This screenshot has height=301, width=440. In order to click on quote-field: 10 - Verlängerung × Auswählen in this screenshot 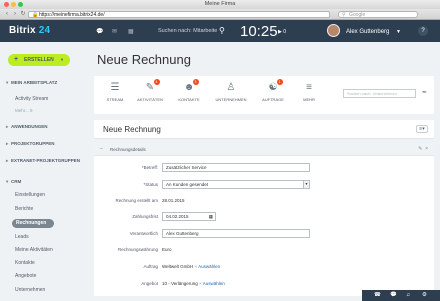, I will do `click(193, 283)`.